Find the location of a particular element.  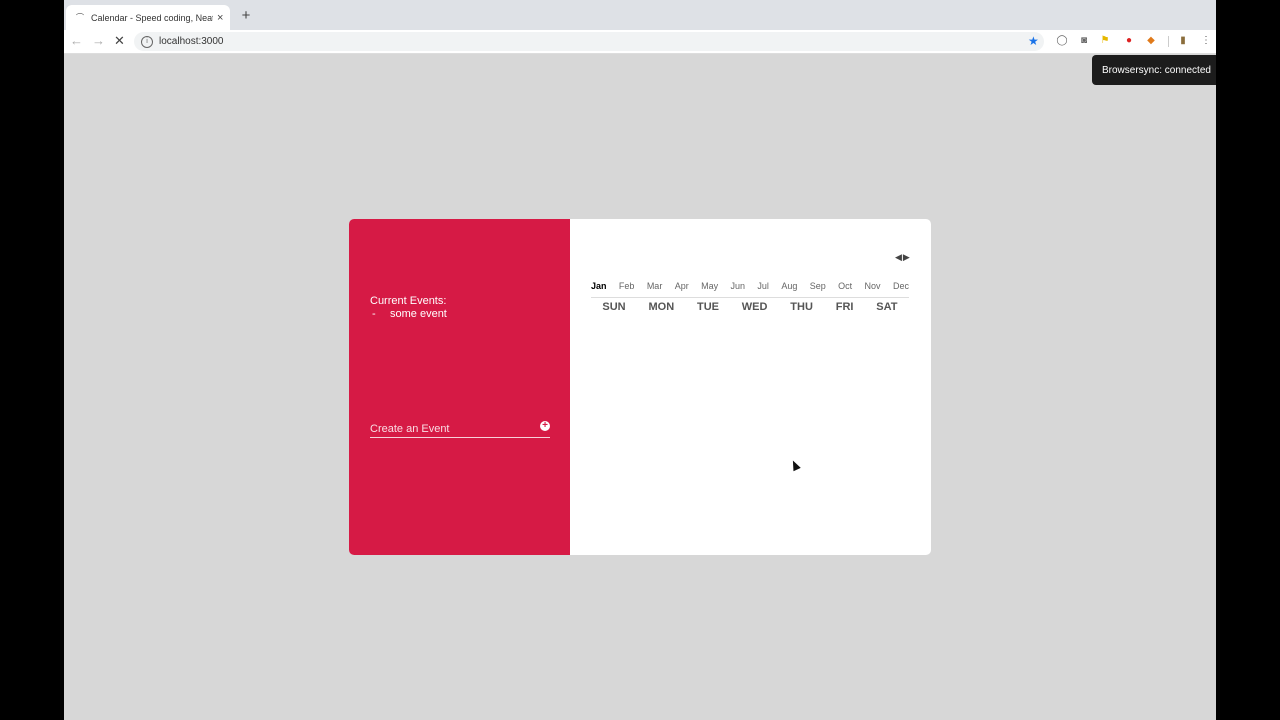

event-list-item: - some event is located at coordinates (409, 314).